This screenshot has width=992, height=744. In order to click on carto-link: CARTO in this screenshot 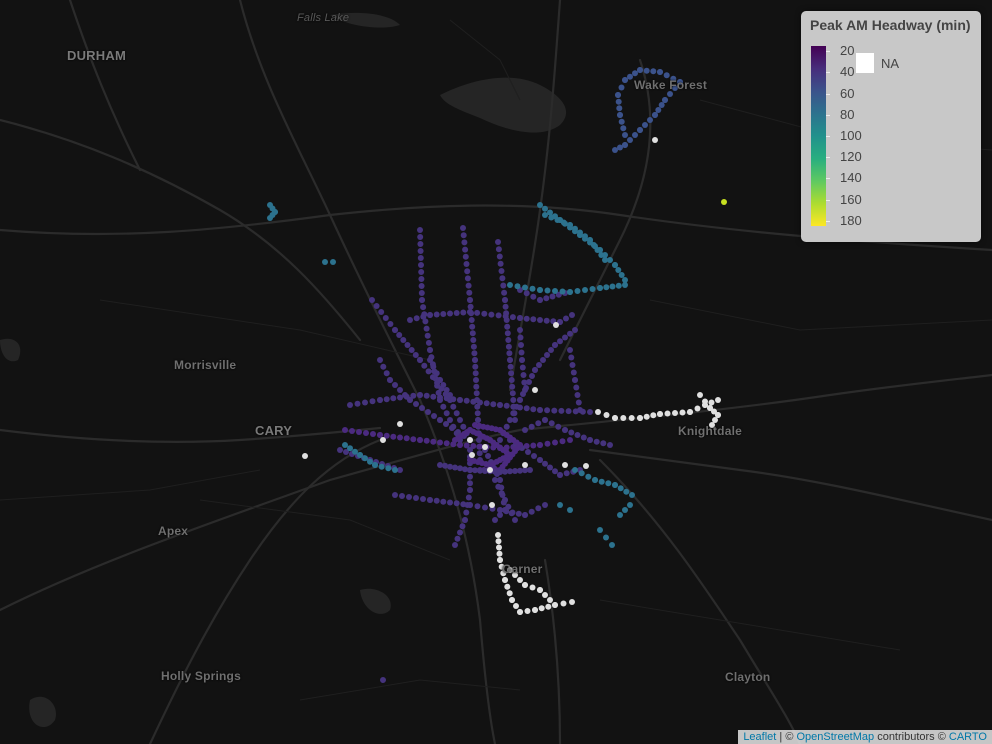, I will do `click(968, 737)`.